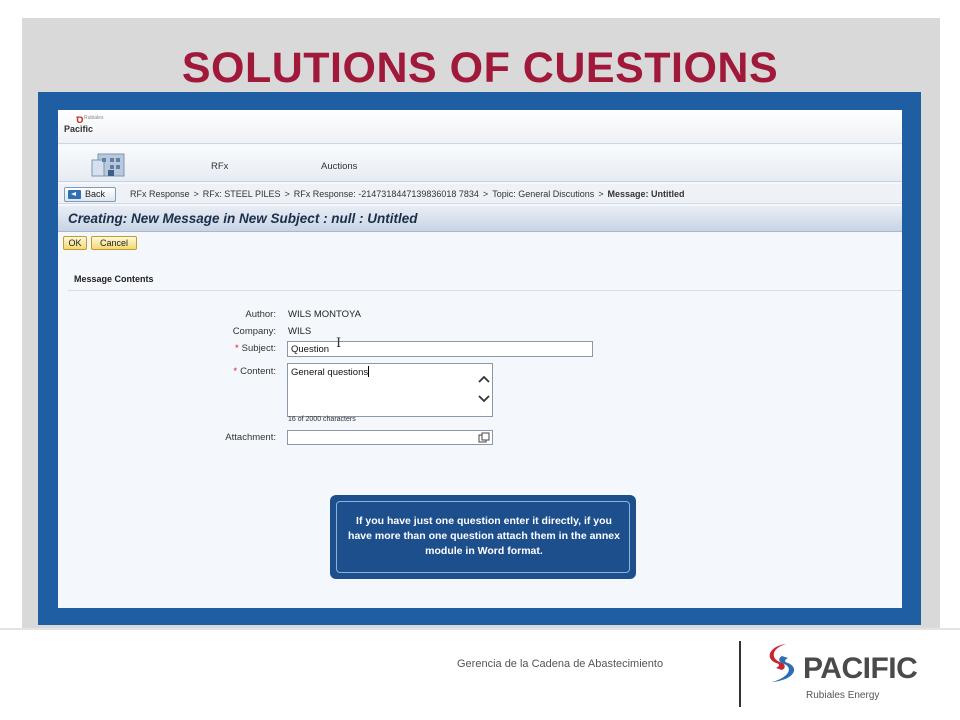 Image resolution: width=960 pixels, height=720 pixels. I want to click on attachment-input, so click(390, 437).